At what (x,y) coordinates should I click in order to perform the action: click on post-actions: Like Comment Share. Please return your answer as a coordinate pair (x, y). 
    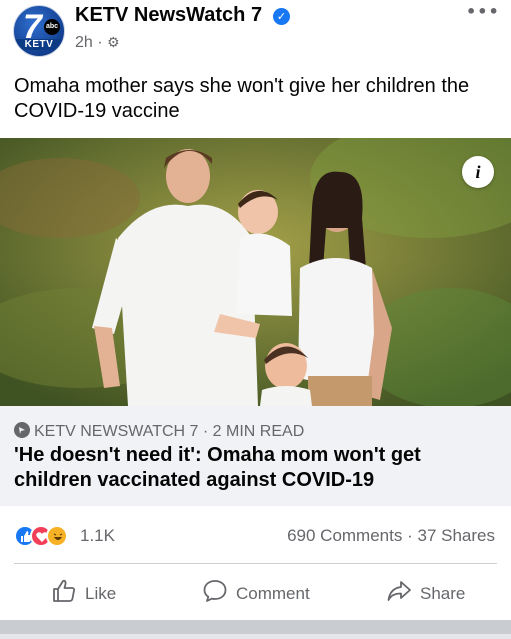
    Looking at the image, I should click on (255, 592).